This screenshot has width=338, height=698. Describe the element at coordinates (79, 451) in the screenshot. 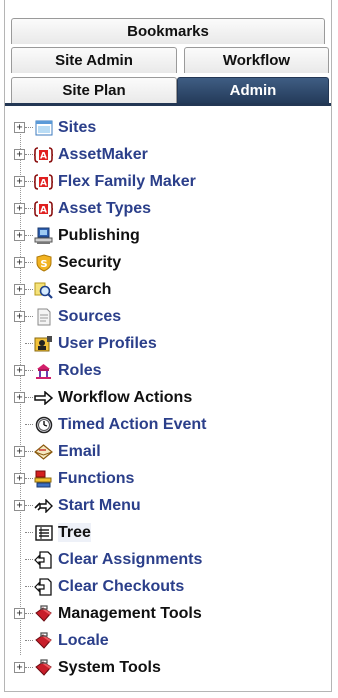

I see `tree-item-label: Email` at that location.